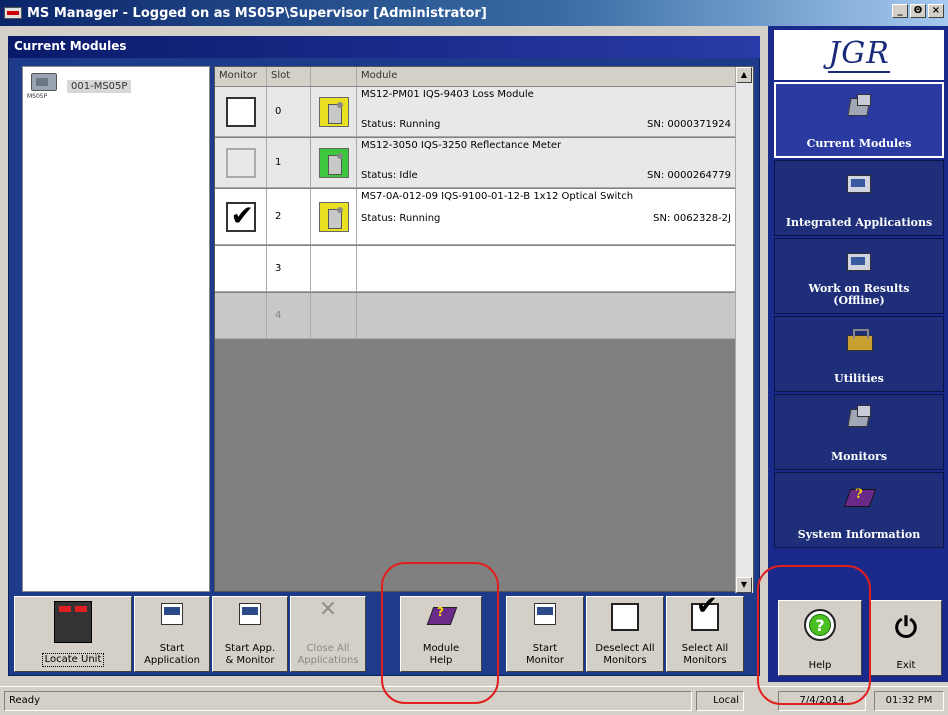 The height and width of the screenshot is (715, 948). What do you see at coordinates (822, 701) in the screenshot?
I see `status-date: 7/4/2014` at bounding box center [822, 701].